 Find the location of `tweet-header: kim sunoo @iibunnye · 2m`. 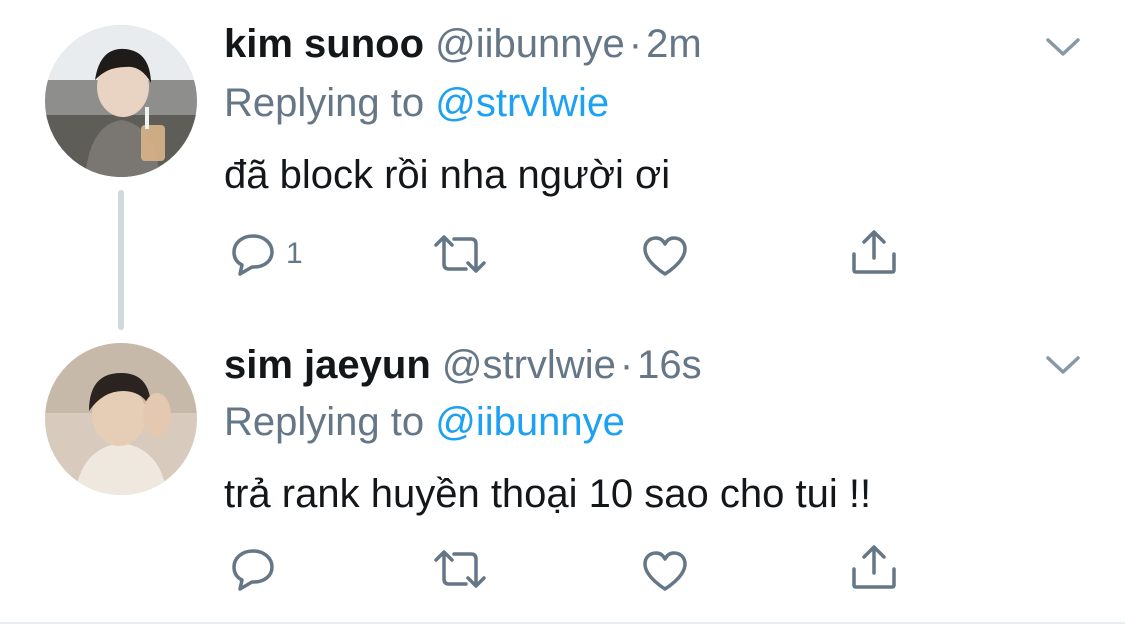

tweet-header: kim sunoo @iibunnye · 2m is located at coordinates (463, 44).